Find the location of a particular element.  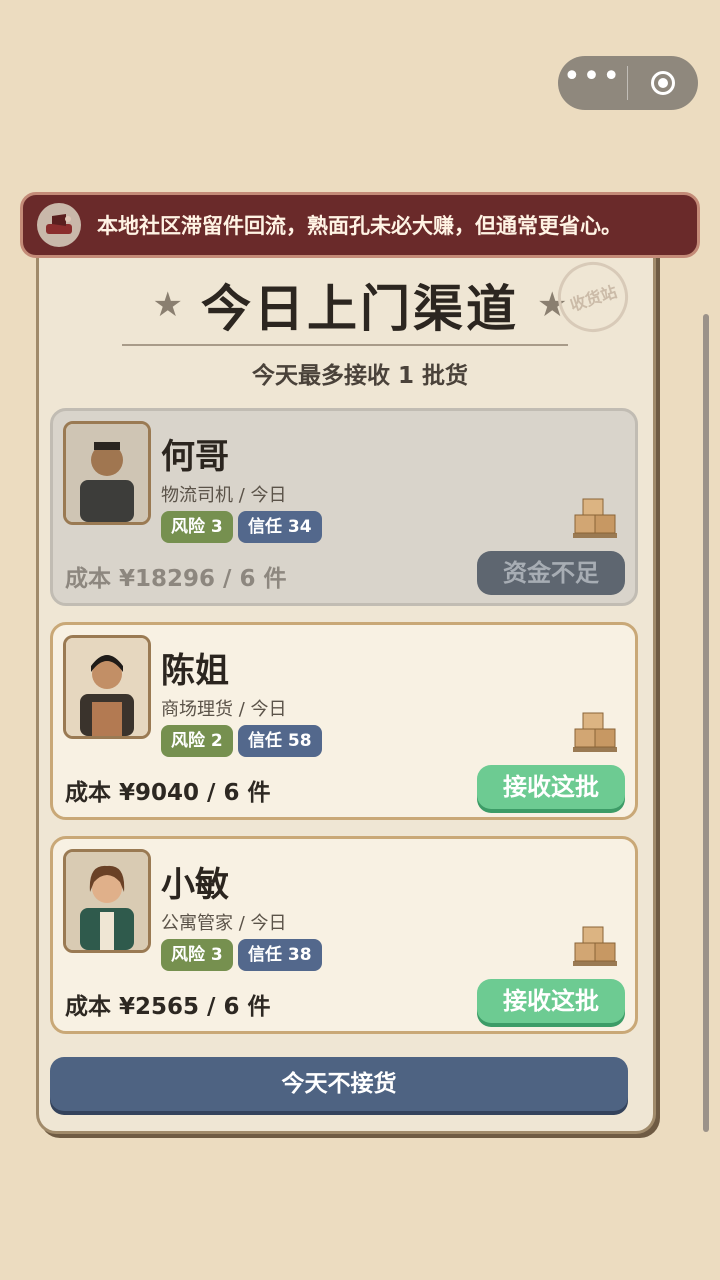

more-menu-button: ••• is located at coordinates (592, 83).